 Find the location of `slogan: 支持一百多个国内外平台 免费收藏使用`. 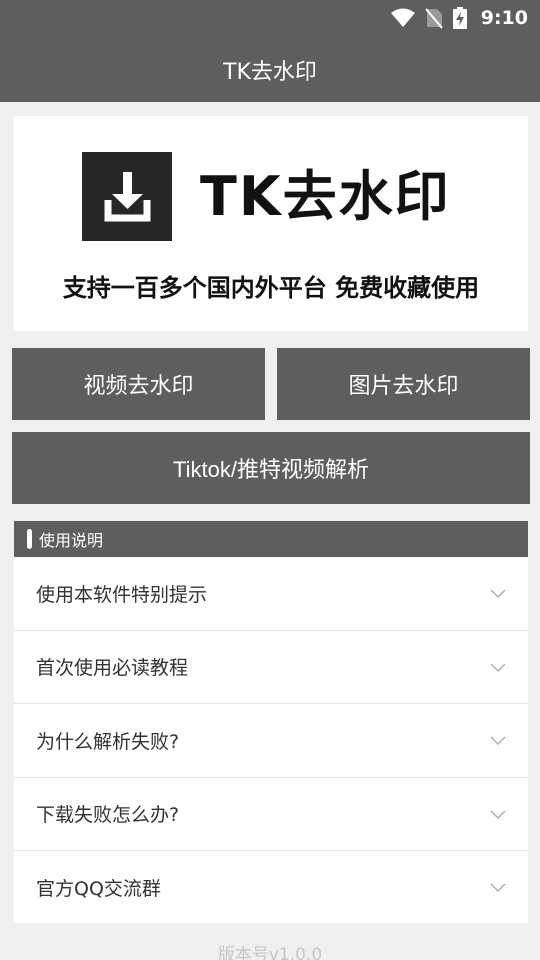

slogan: 支持一百多个国内外平台 免费收藏使用 is located at coordinates (271, 288).